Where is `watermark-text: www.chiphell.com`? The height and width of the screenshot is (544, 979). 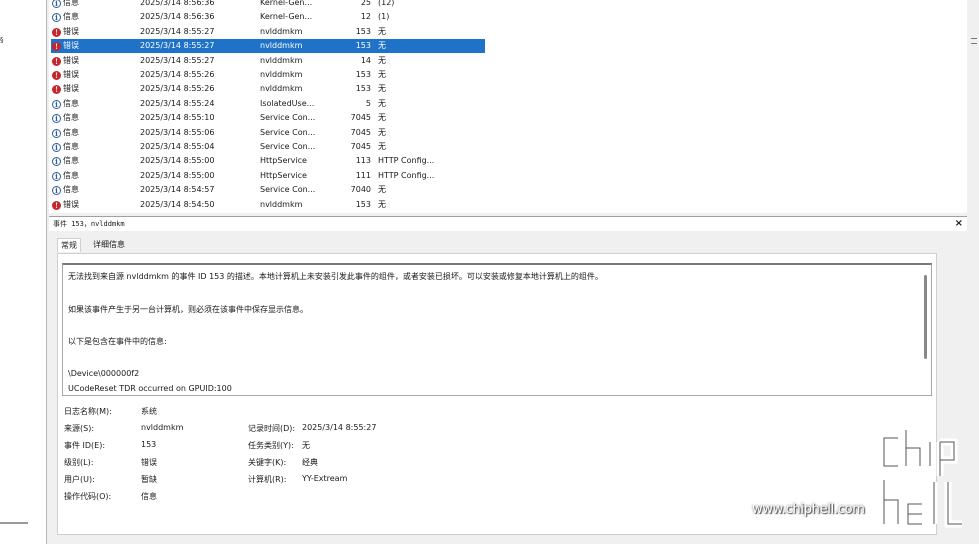 watermark-text: www.chiphell.com is located at coordinates (808, 509).